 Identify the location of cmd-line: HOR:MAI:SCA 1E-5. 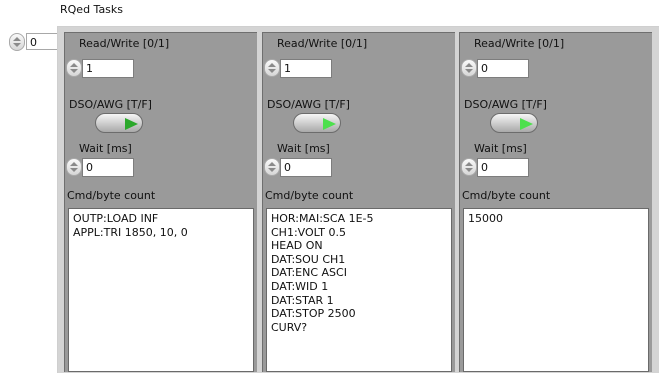
(322, 218).